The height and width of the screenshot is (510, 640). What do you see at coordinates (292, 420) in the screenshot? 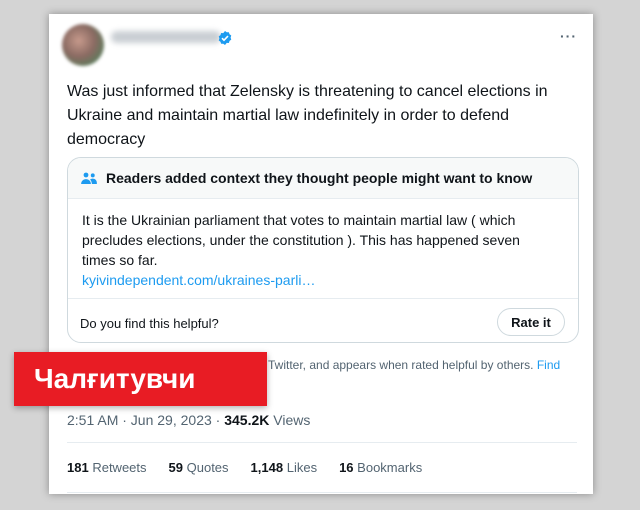
I see `views-label: Views` at bounding box center [292, 420].